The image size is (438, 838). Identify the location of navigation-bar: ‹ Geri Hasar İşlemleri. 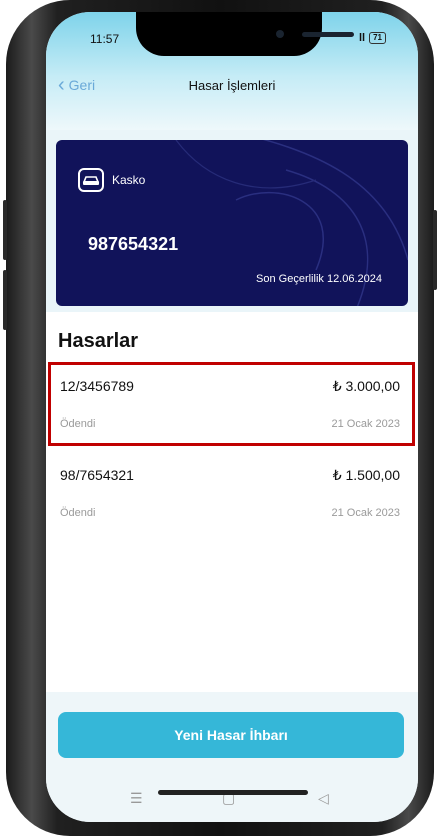
(232, 90).